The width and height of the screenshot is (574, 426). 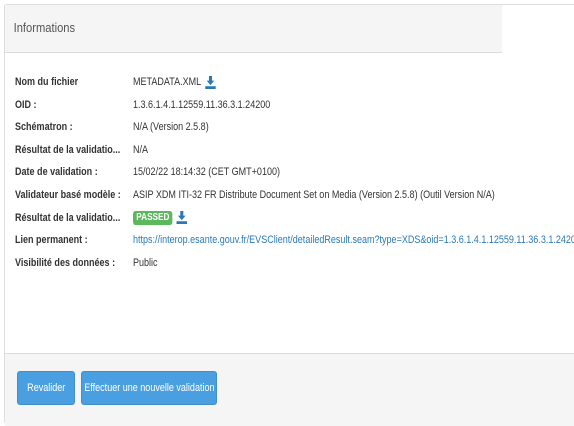 I want to click on new-validation-button: Effectuer une nouvelle validation, so click(x=149, y=388).